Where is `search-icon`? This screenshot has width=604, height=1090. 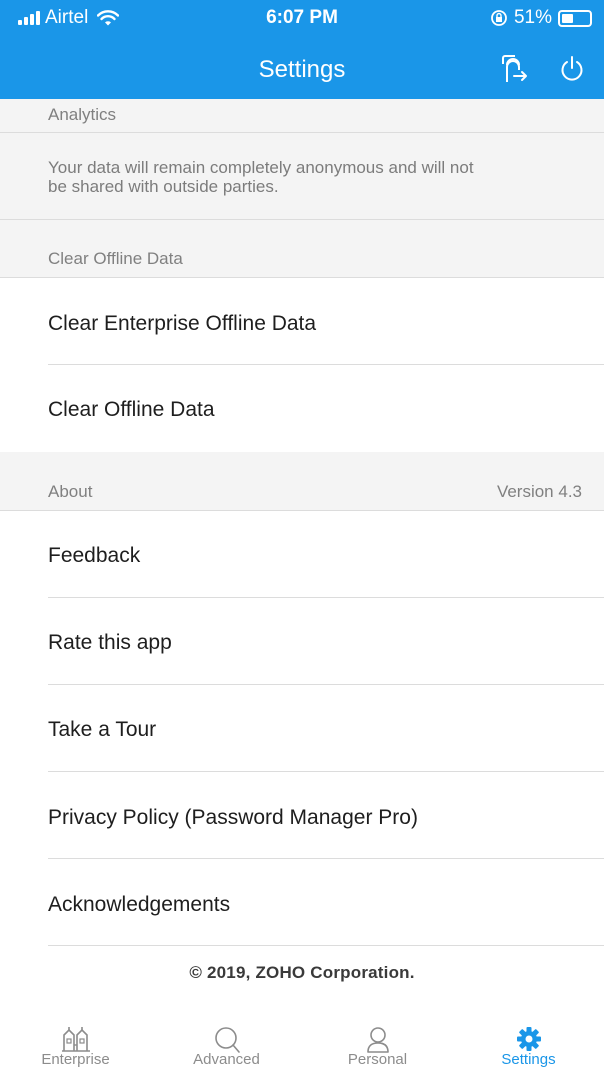
search-icon is located at coordinates (227, 1040).